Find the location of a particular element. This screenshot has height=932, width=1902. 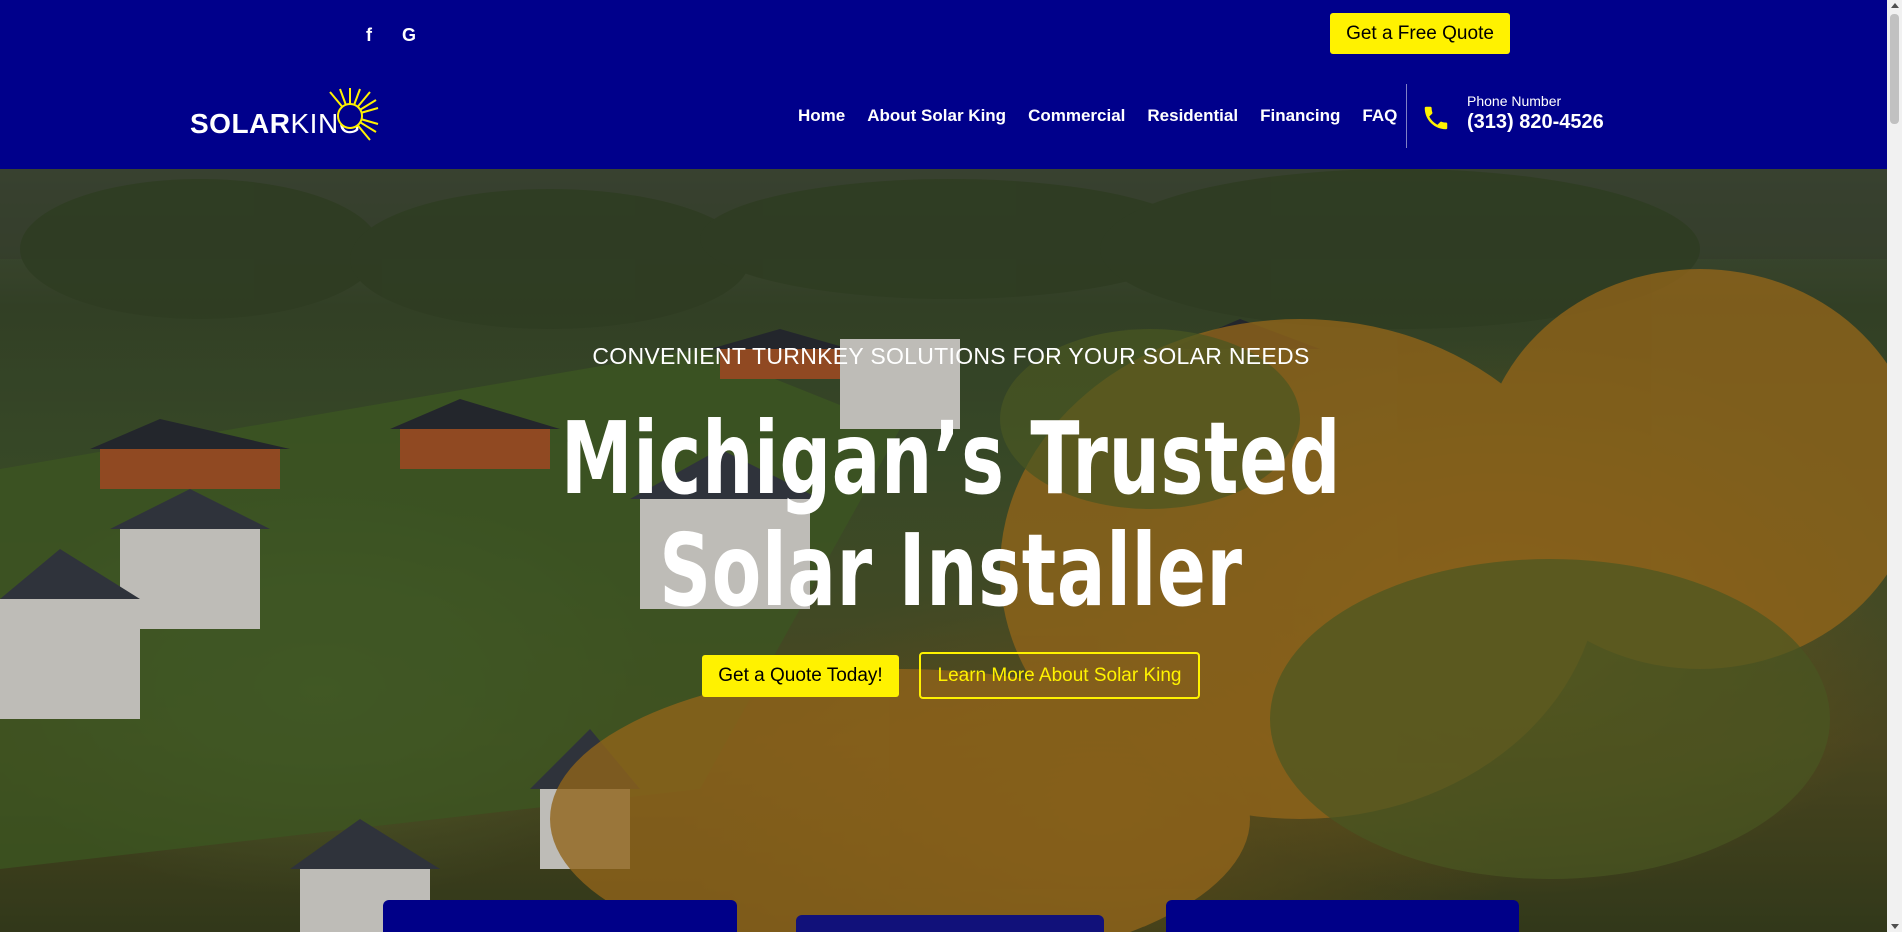

nav-home: Home is located at coordinates (821, 116).